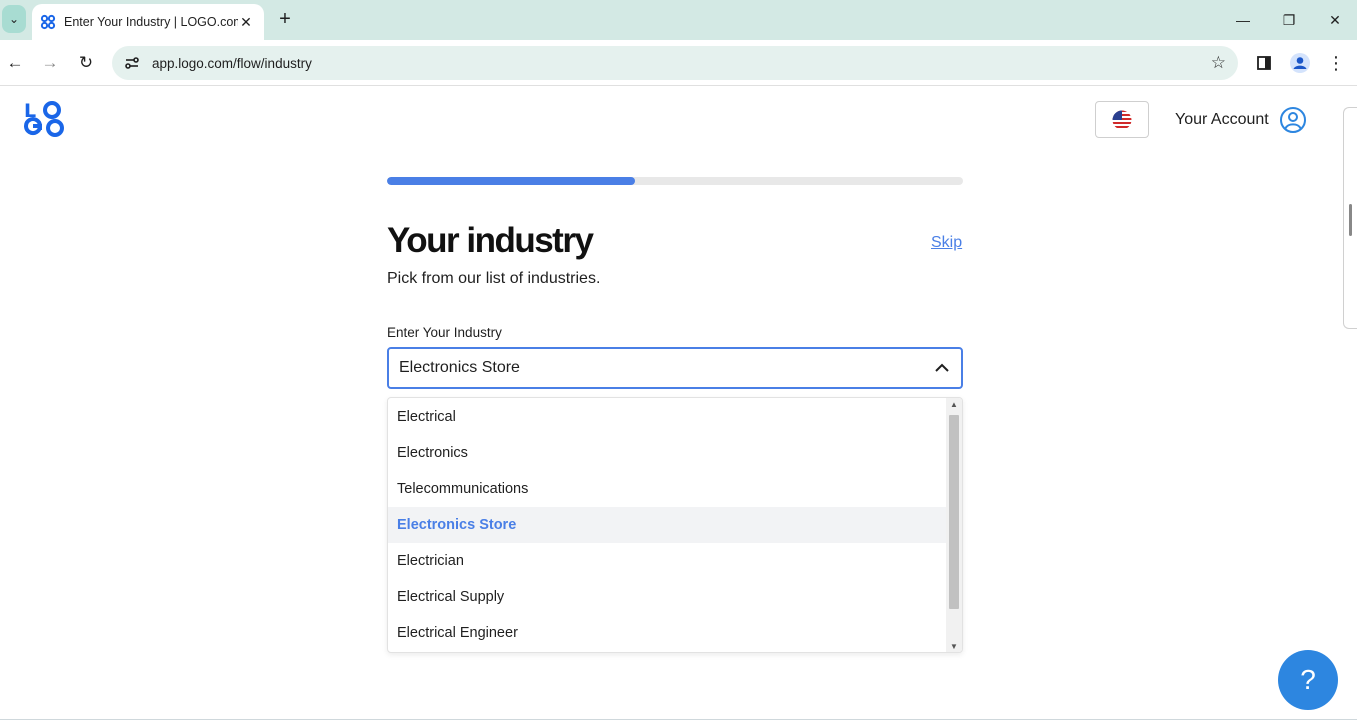 Image resolution: width=1357 pixels, height=722 pixels. Describe the element at coordinates (666, 368) in the screenshot. I see `industry-input` at that location.